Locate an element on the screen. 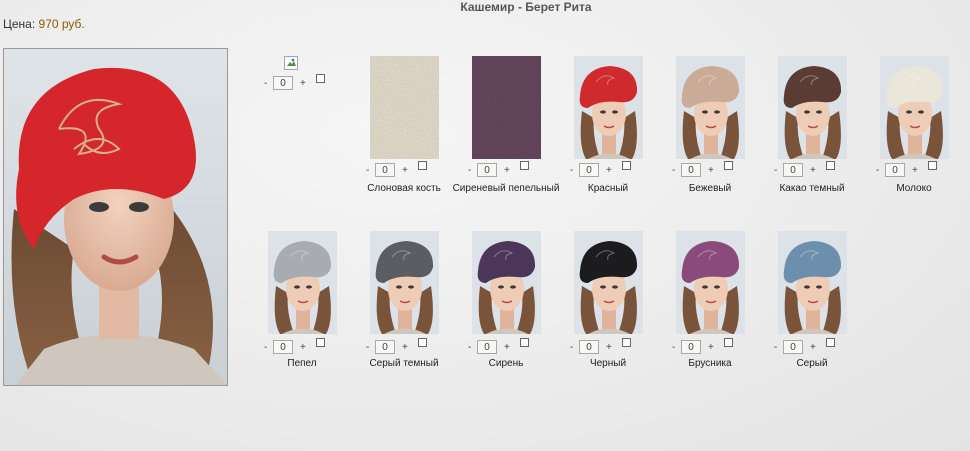  broken-image-icon is located at coordinates (291, 63).